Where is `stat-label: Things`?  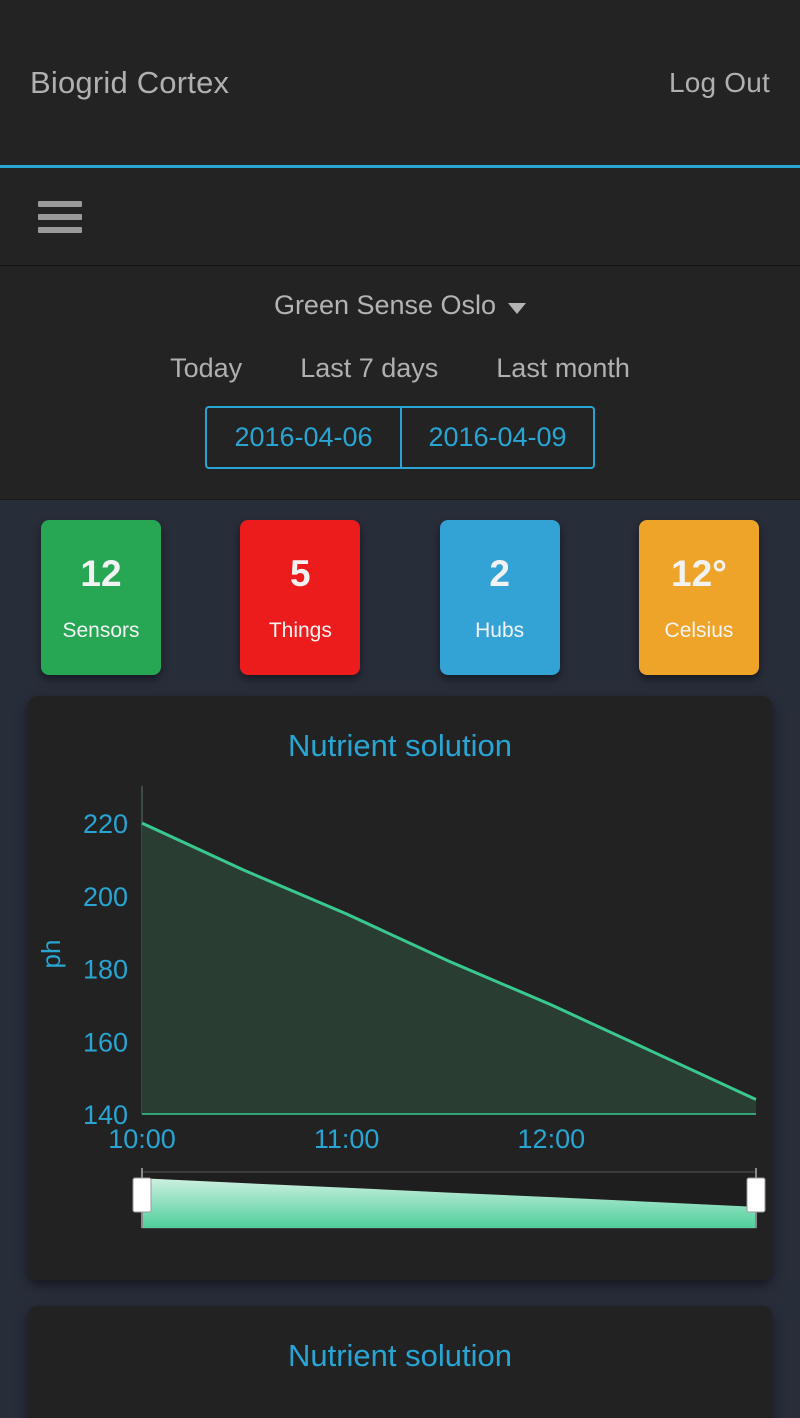 stat-label: Things is located at coordinates (300, 630).